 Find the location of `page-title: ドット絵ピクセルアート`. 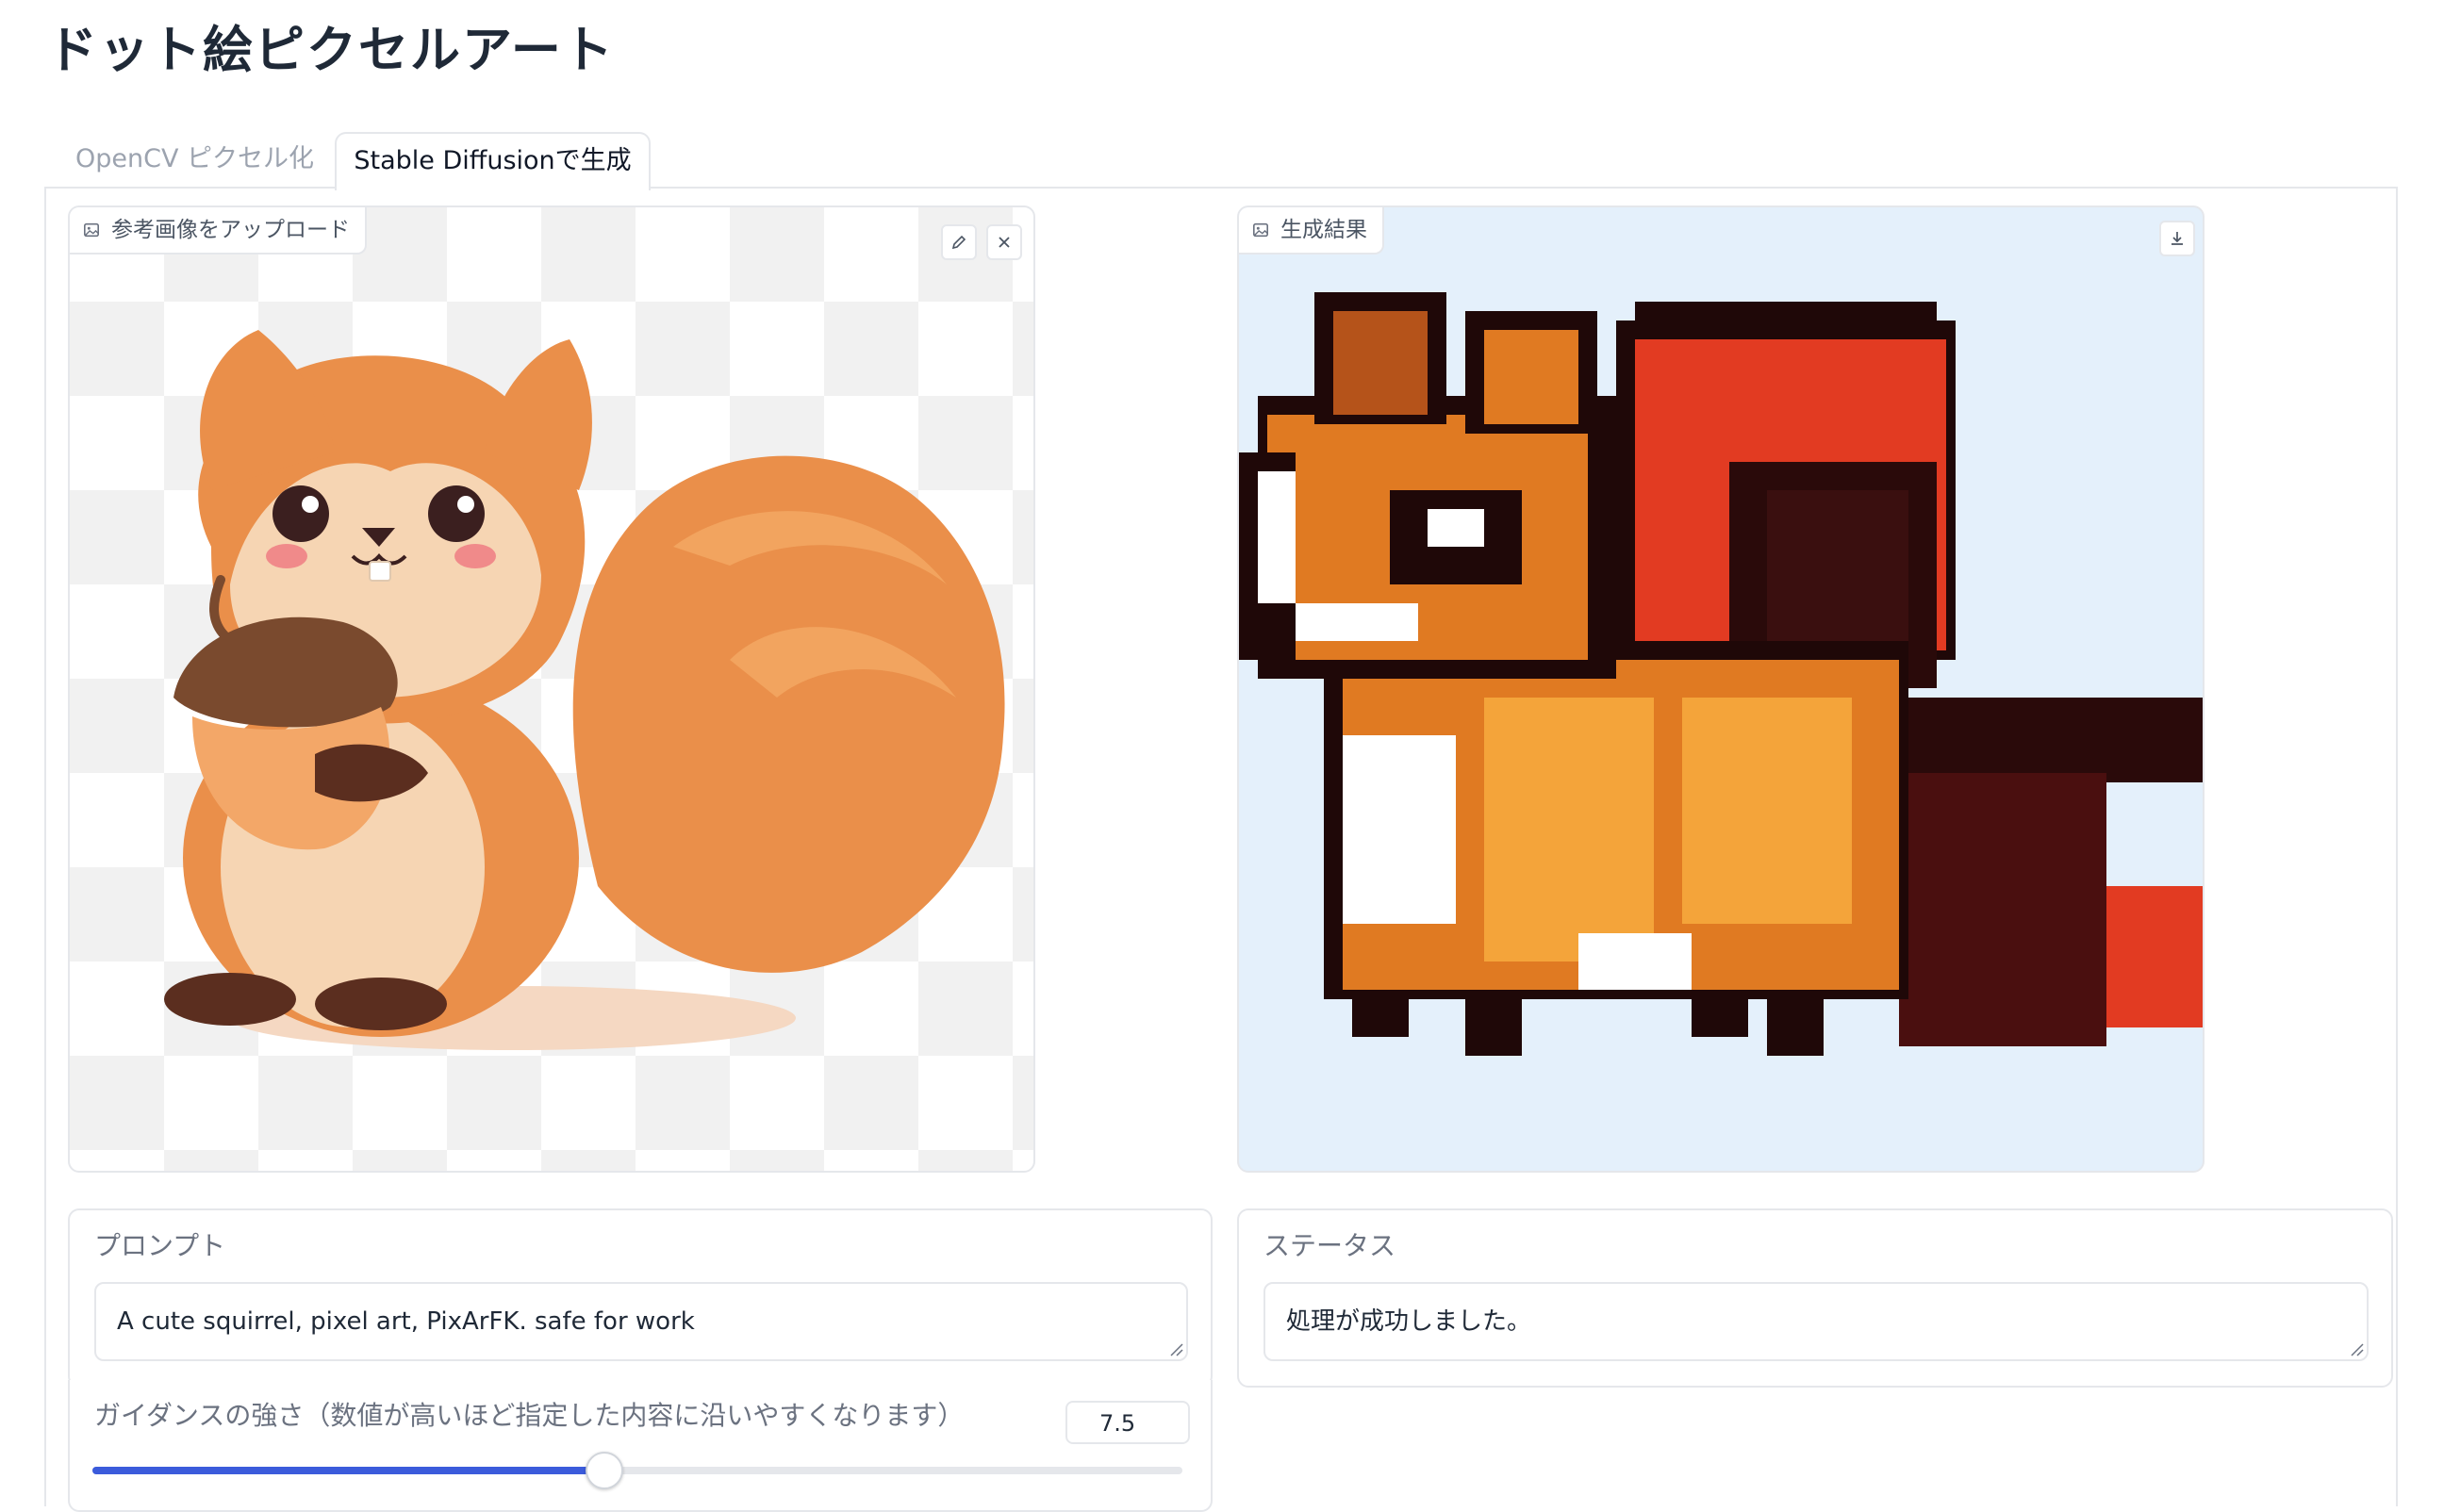

page-title: ドット絵ピクセルアート is located at coordinates (331, 51).